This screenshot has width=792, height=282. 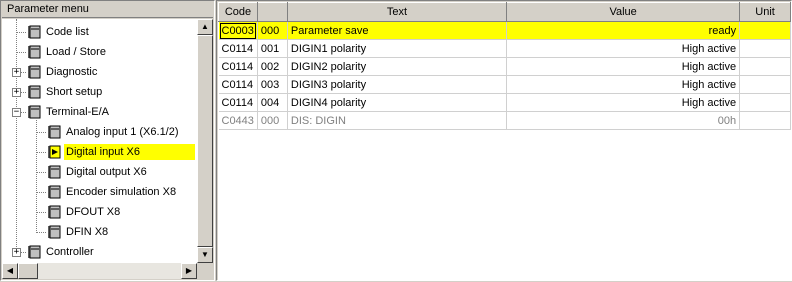 I want to click on column-header-value: Value, so click(x=623, y=12).